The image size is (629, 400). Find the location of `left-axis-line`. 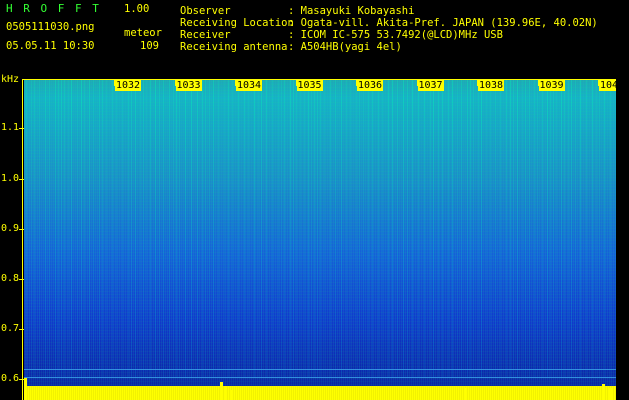

left-axis-line is located at coordinates (22, 239).